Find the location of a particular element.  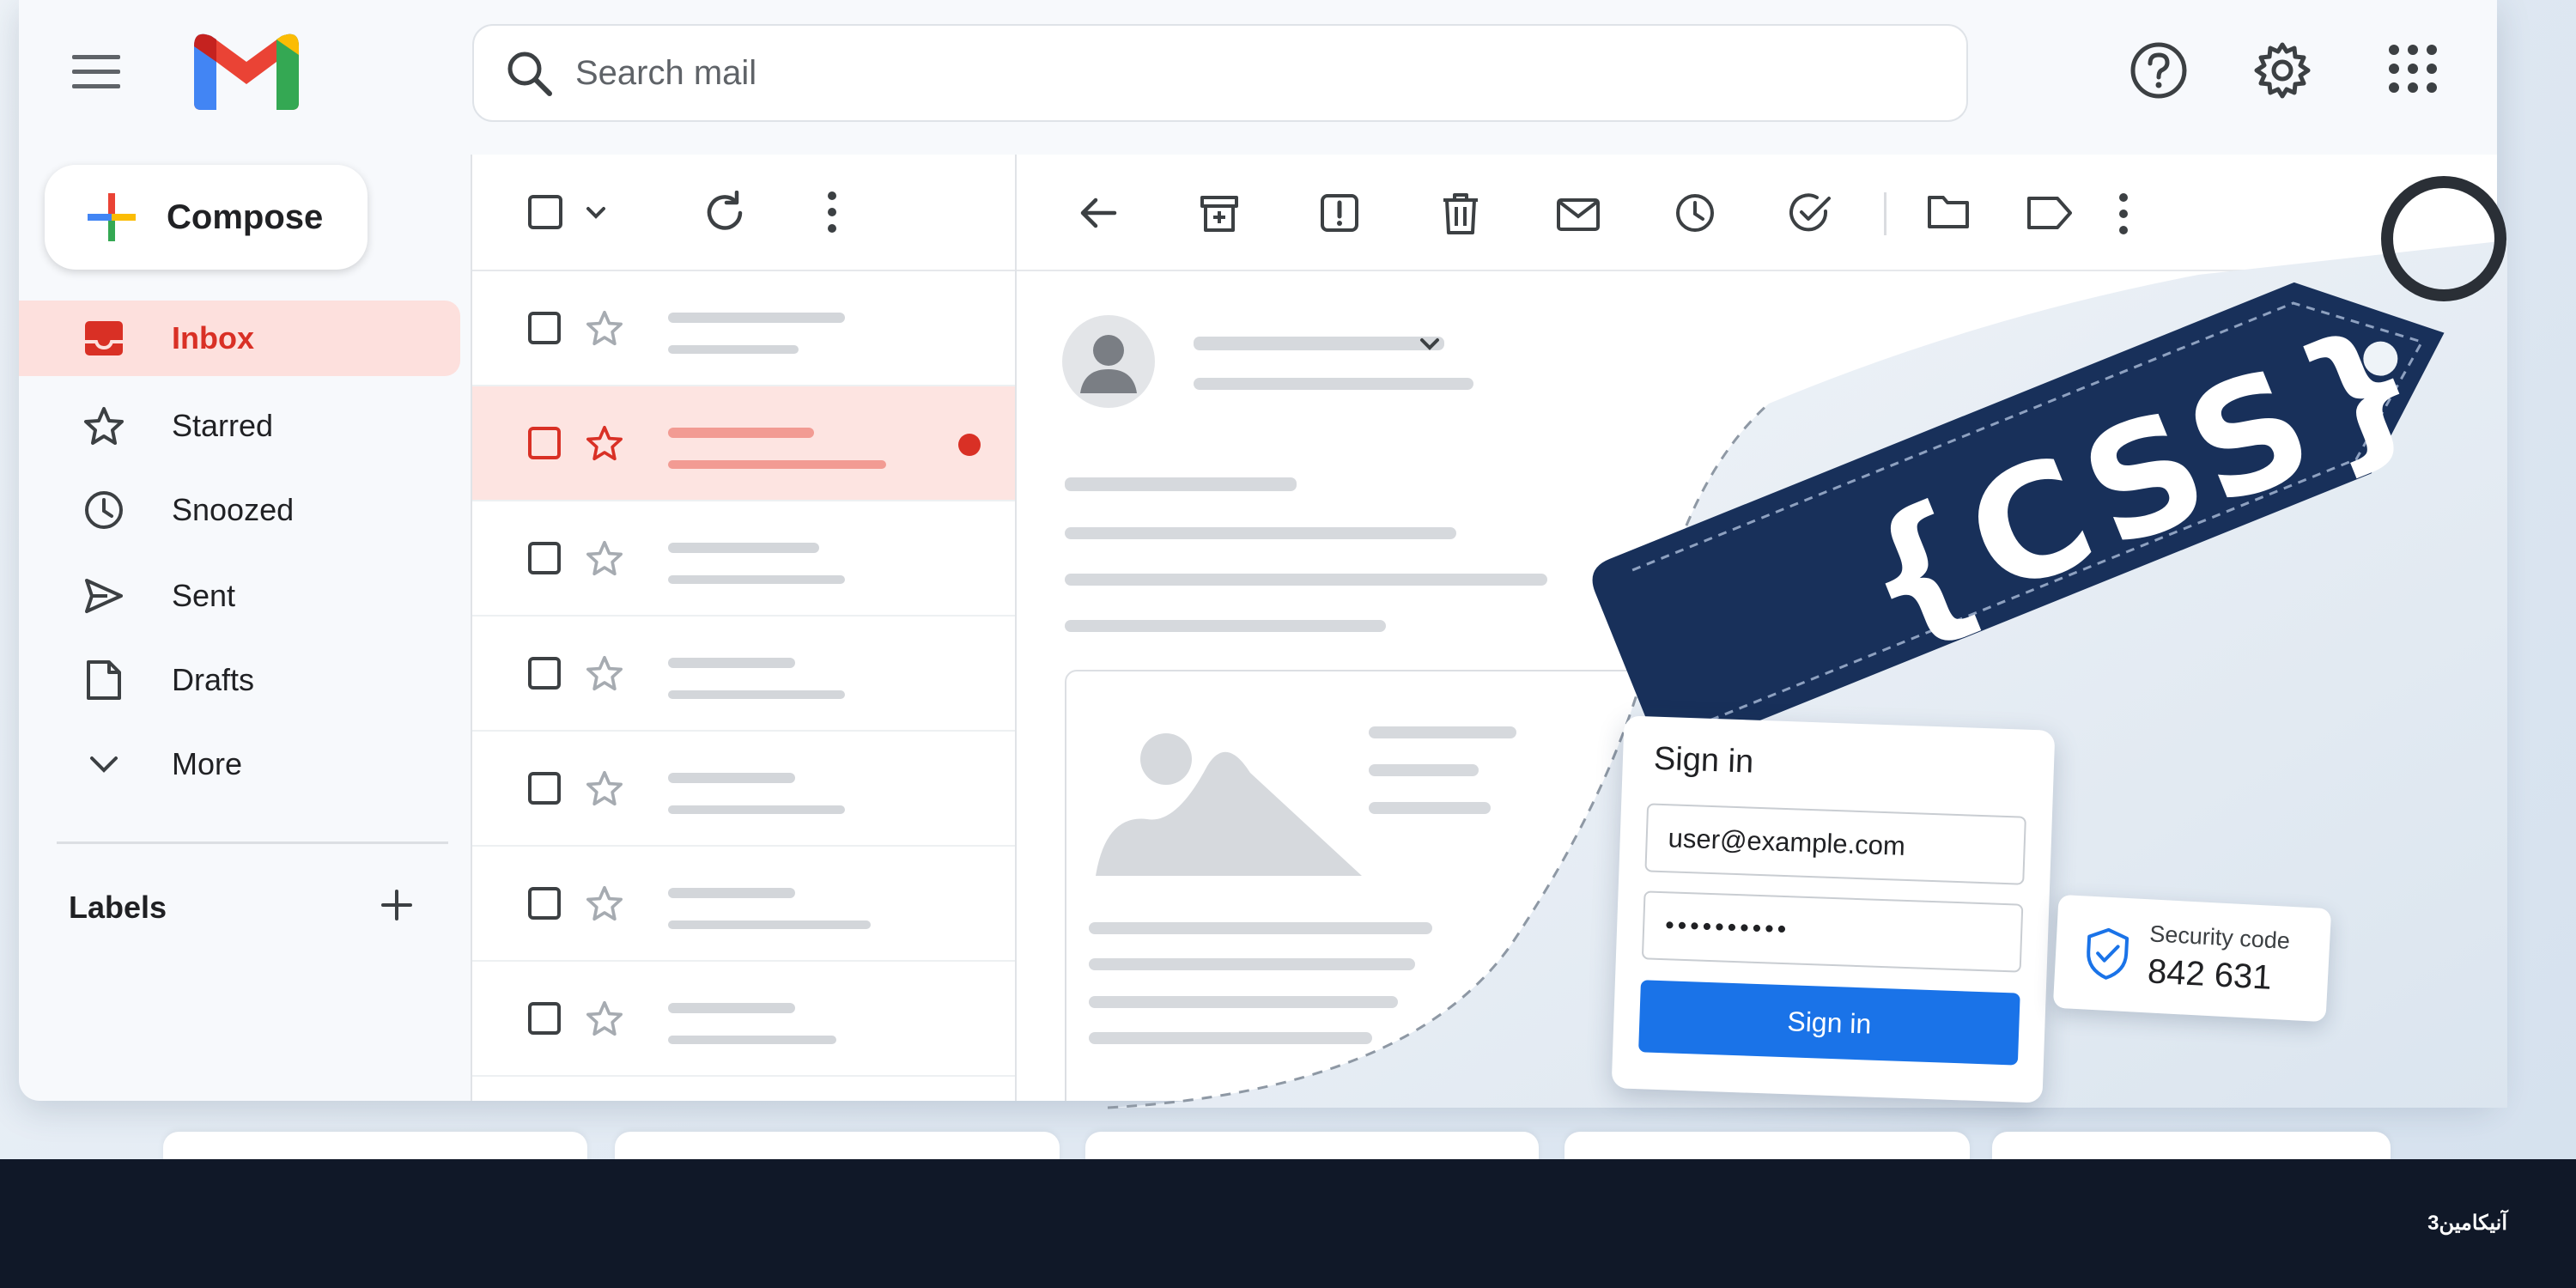

add-label-icon is located at coordinates (397, 905).